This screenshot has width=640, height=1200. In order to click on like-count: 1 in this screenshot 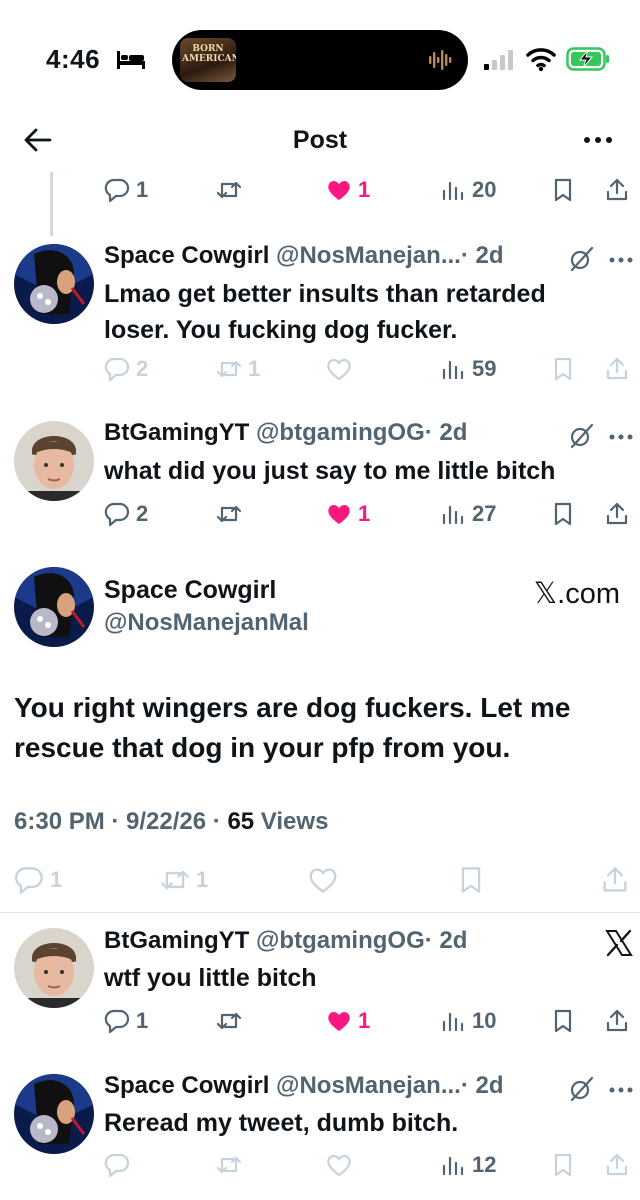, I will do `click(364, 1020)`.